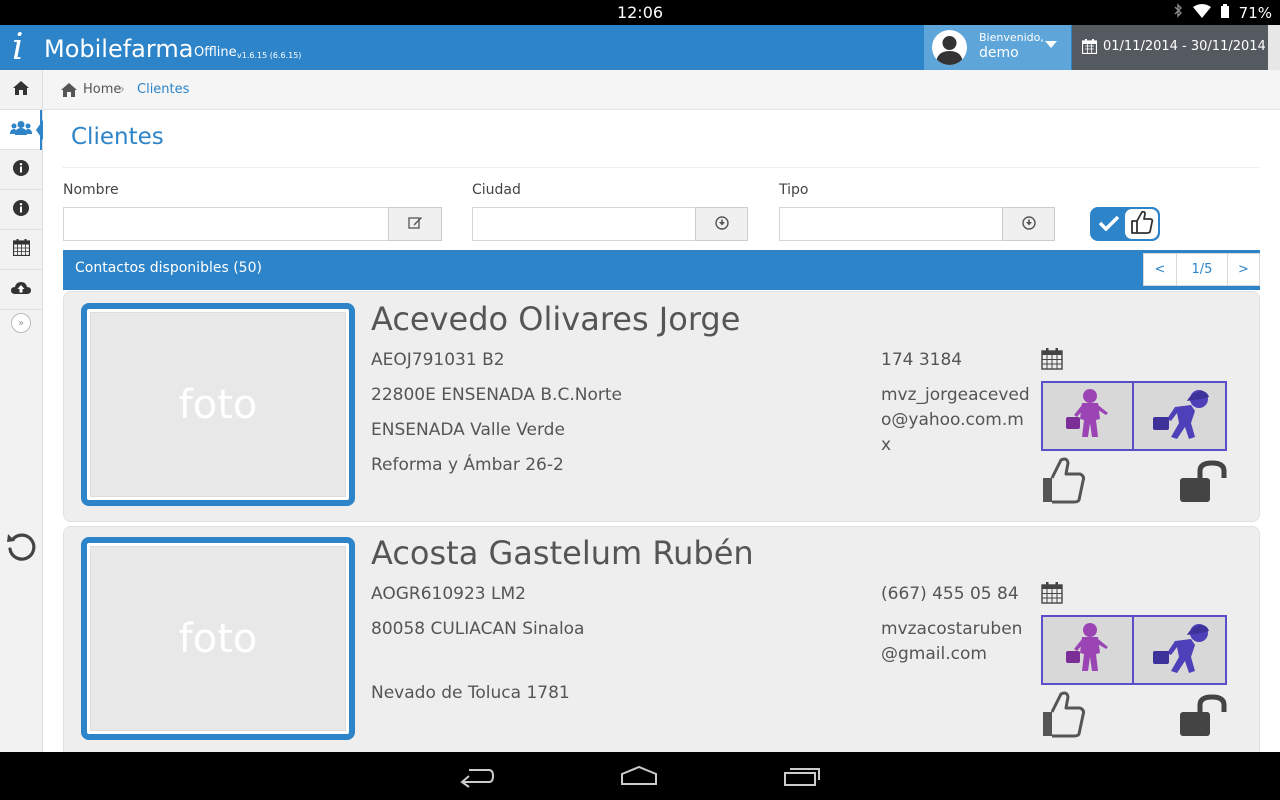  What do you see at coordinates (1178, 12) in the screenshot?
I see `bluetooth-icon` at bounding box center [1178, 12].